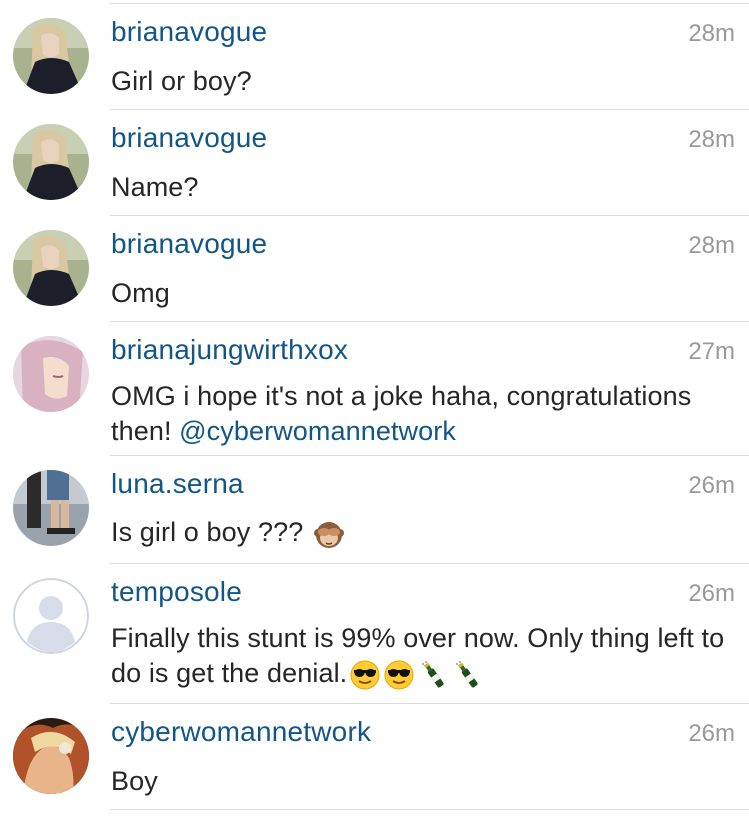  I want to click on comment-username: brianajungwirthxox, so click(229, 350).